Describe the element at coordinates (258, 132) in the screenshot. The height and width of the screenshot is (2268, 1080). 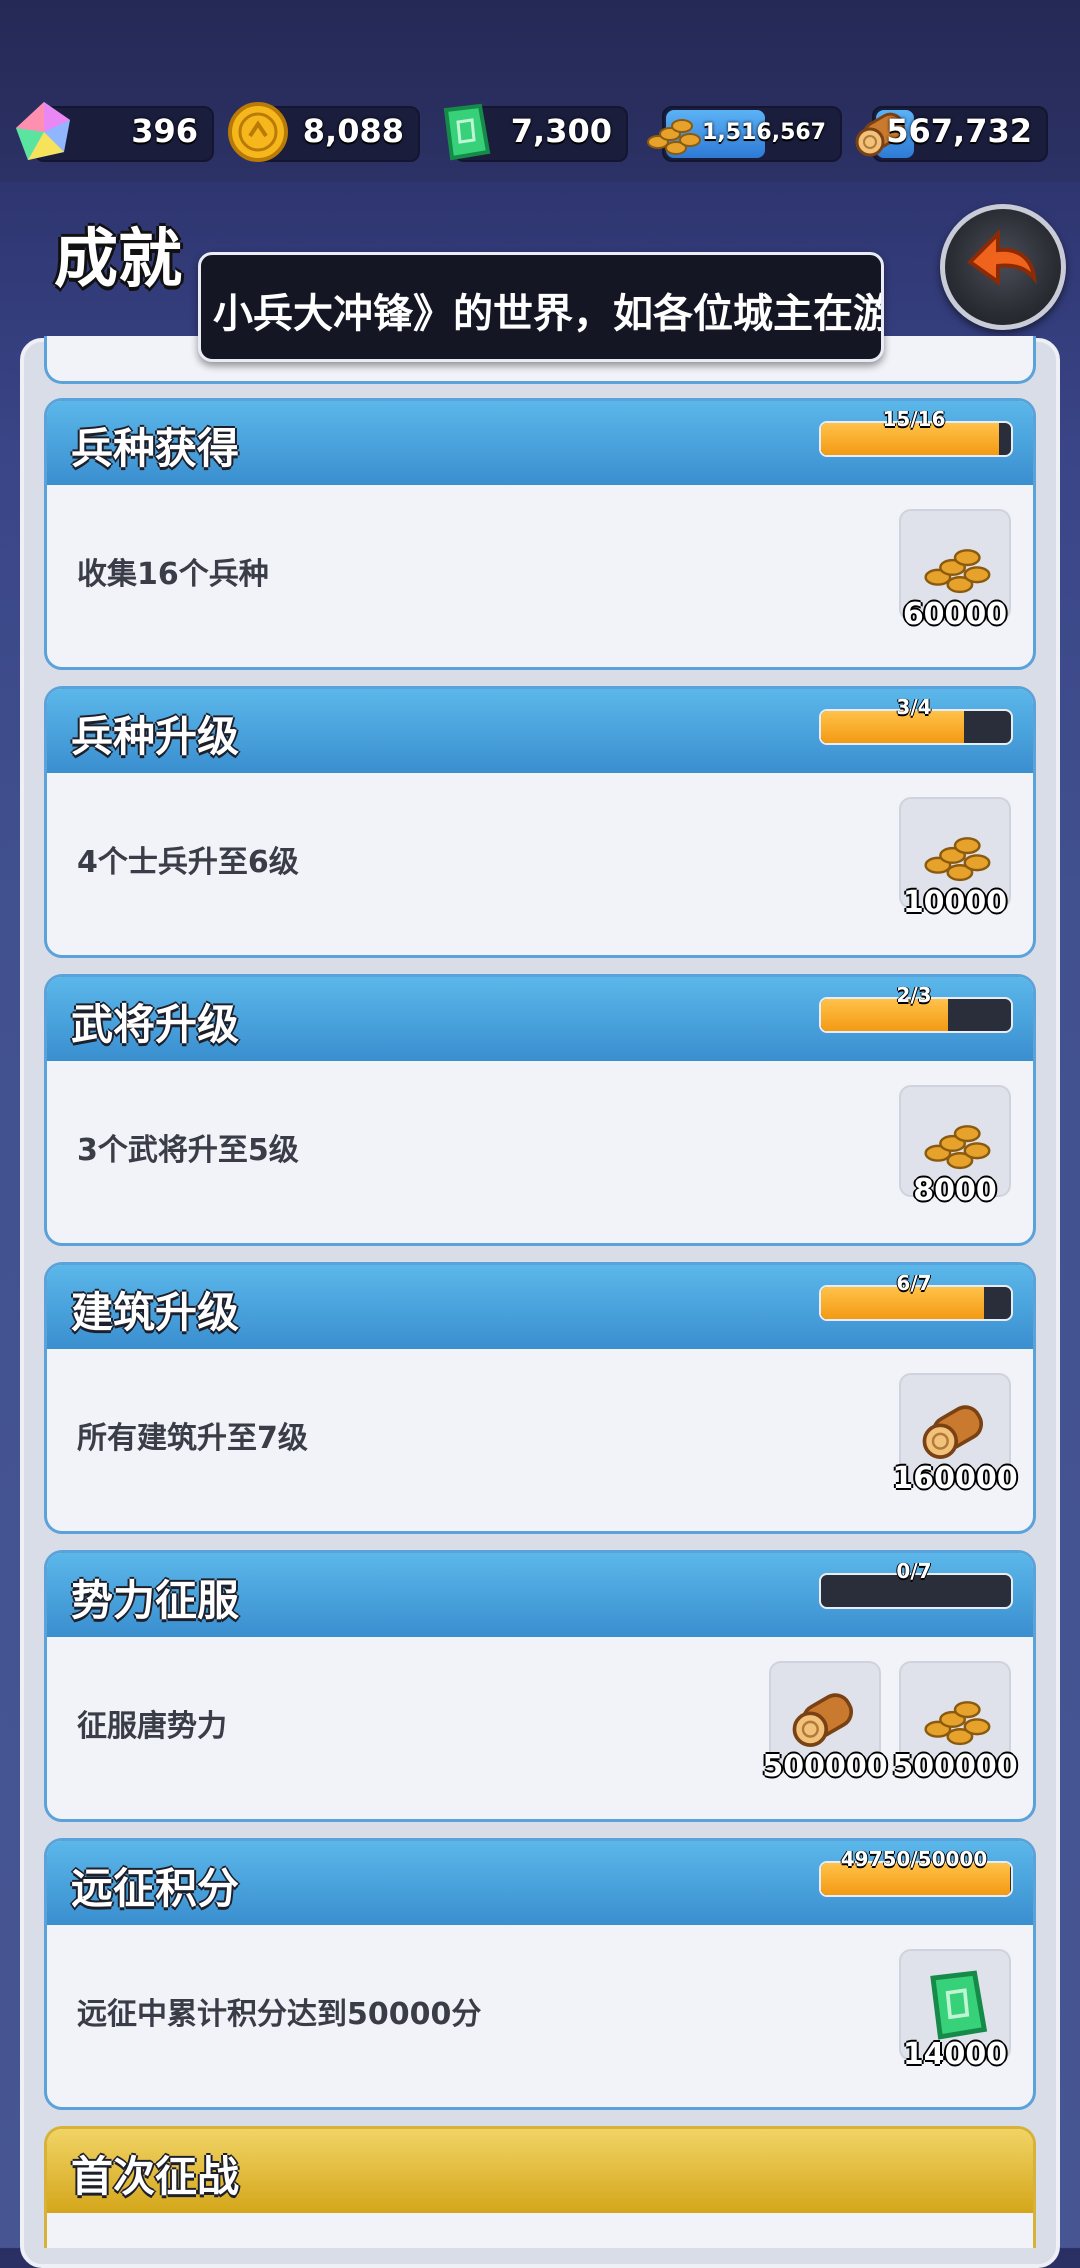
I see `gold-coin-icon` at that location.